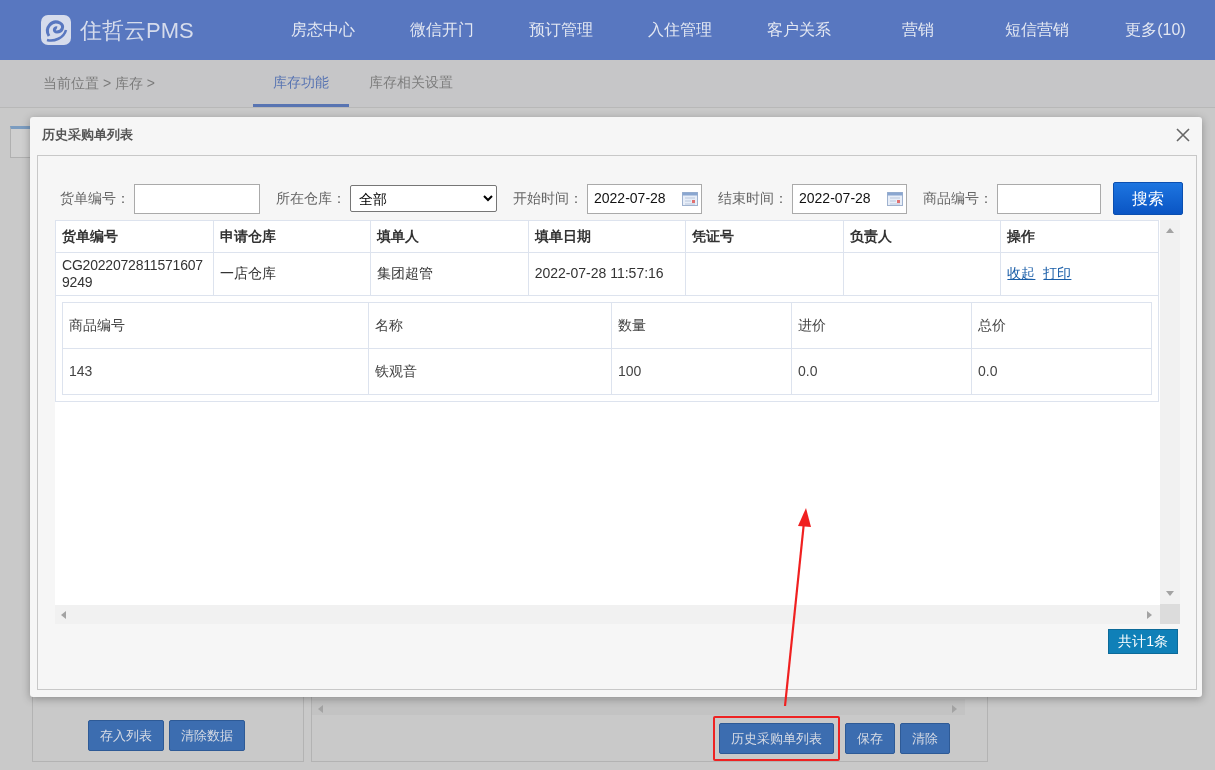 The height and width of the screenshot is (770, 1215). Describe the element at coordinates (423, 198) in the screenshot. I see `select-field: 全部` at that location.